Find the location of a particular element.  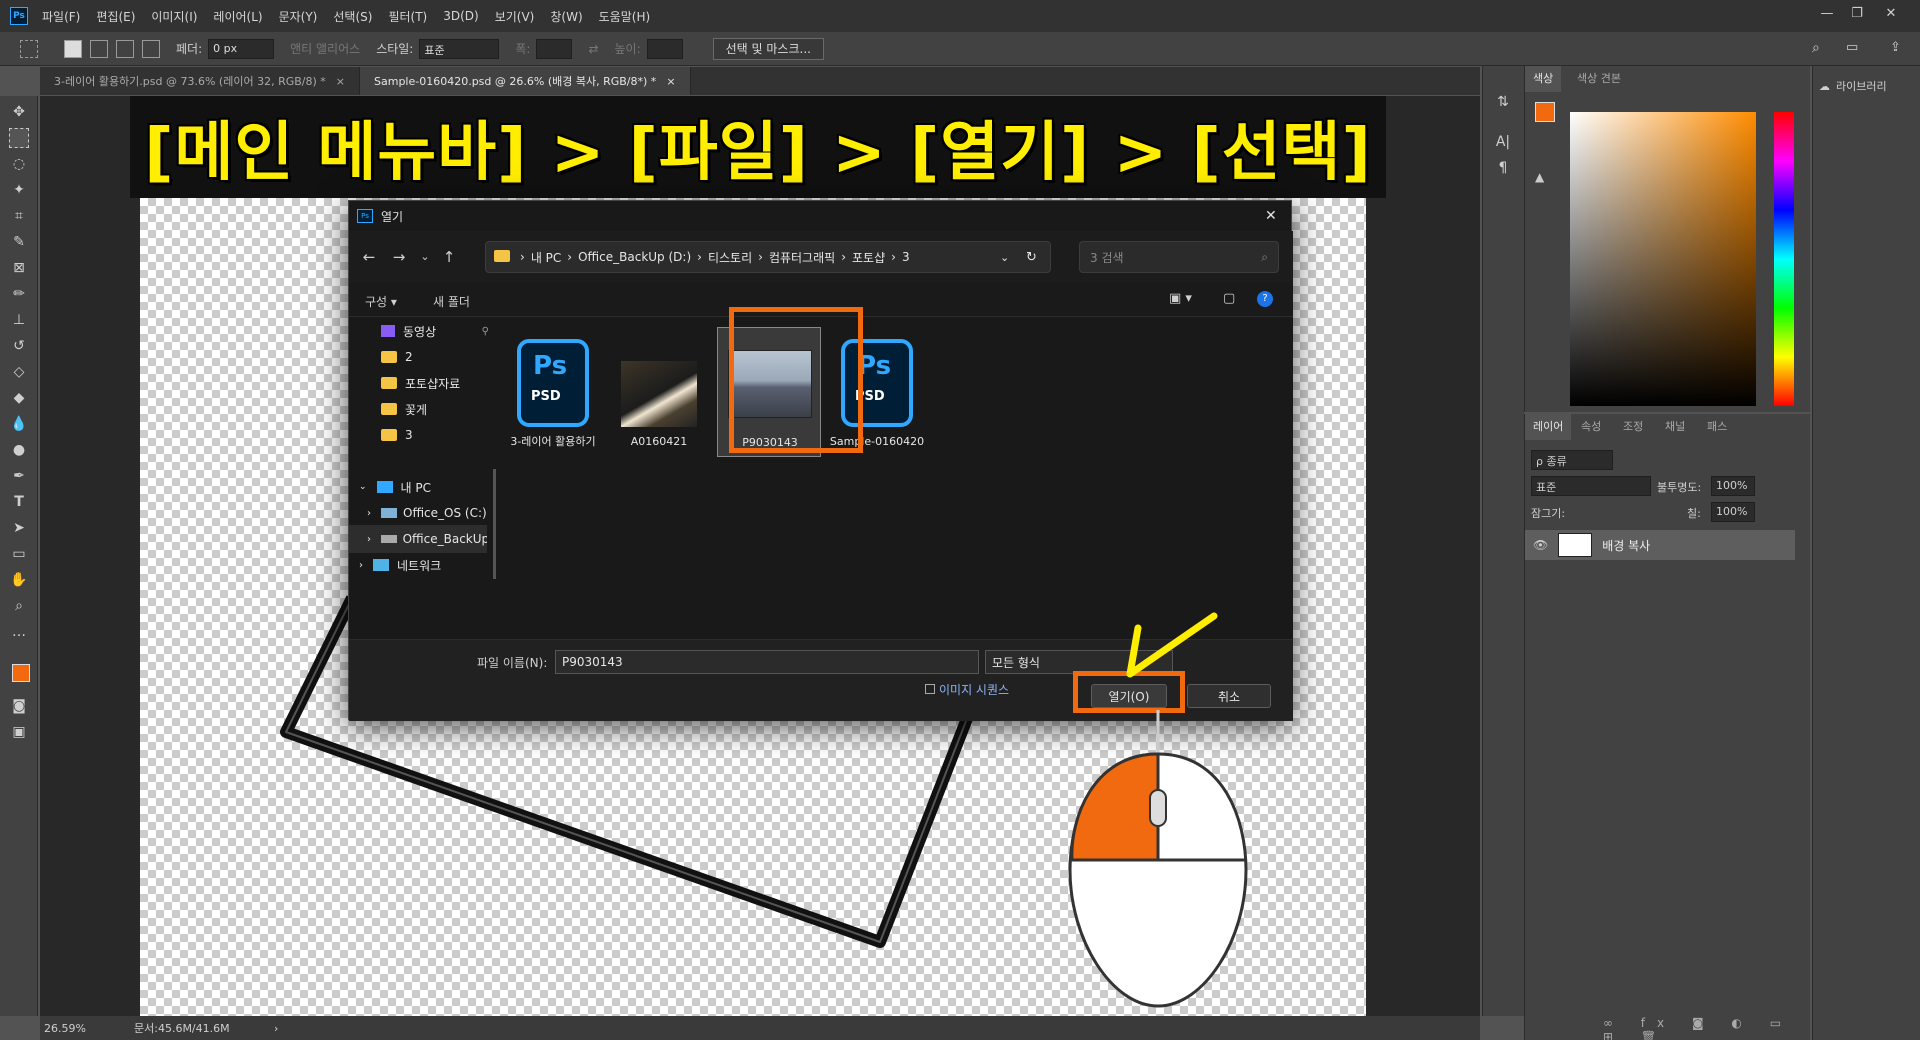

move-tool-icon: ✥ is located at coordinates (19, 112).